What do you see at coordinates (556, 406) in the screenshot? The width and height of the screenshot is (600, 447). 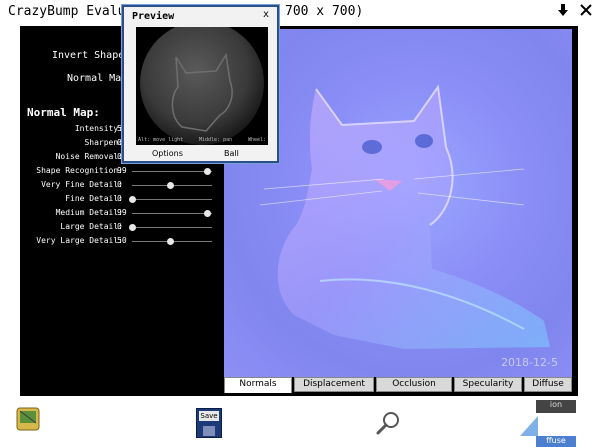 I see `corner-tab-top: ion` at bounding box center [556, 406].